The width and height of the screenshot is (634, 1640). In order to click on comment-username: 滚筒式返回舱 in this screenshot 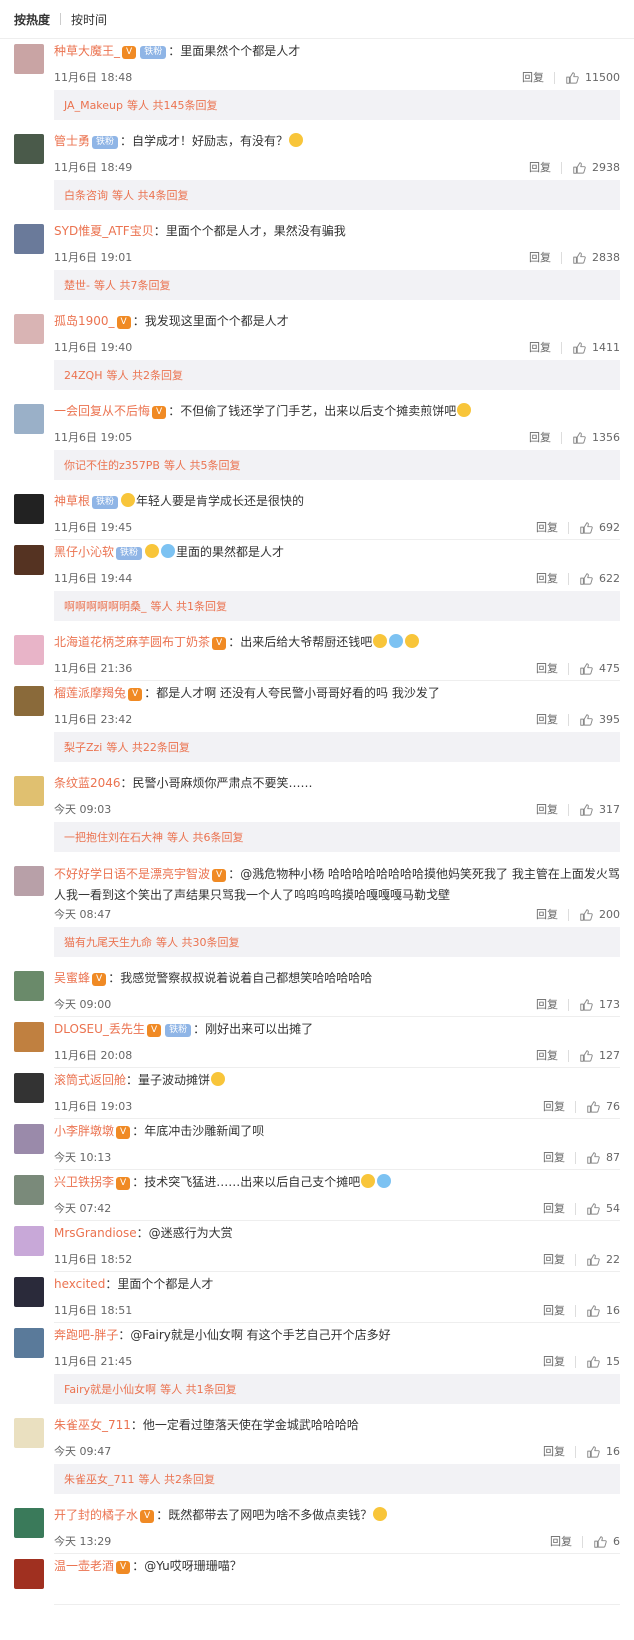, I will do `click(90, 1080)`.